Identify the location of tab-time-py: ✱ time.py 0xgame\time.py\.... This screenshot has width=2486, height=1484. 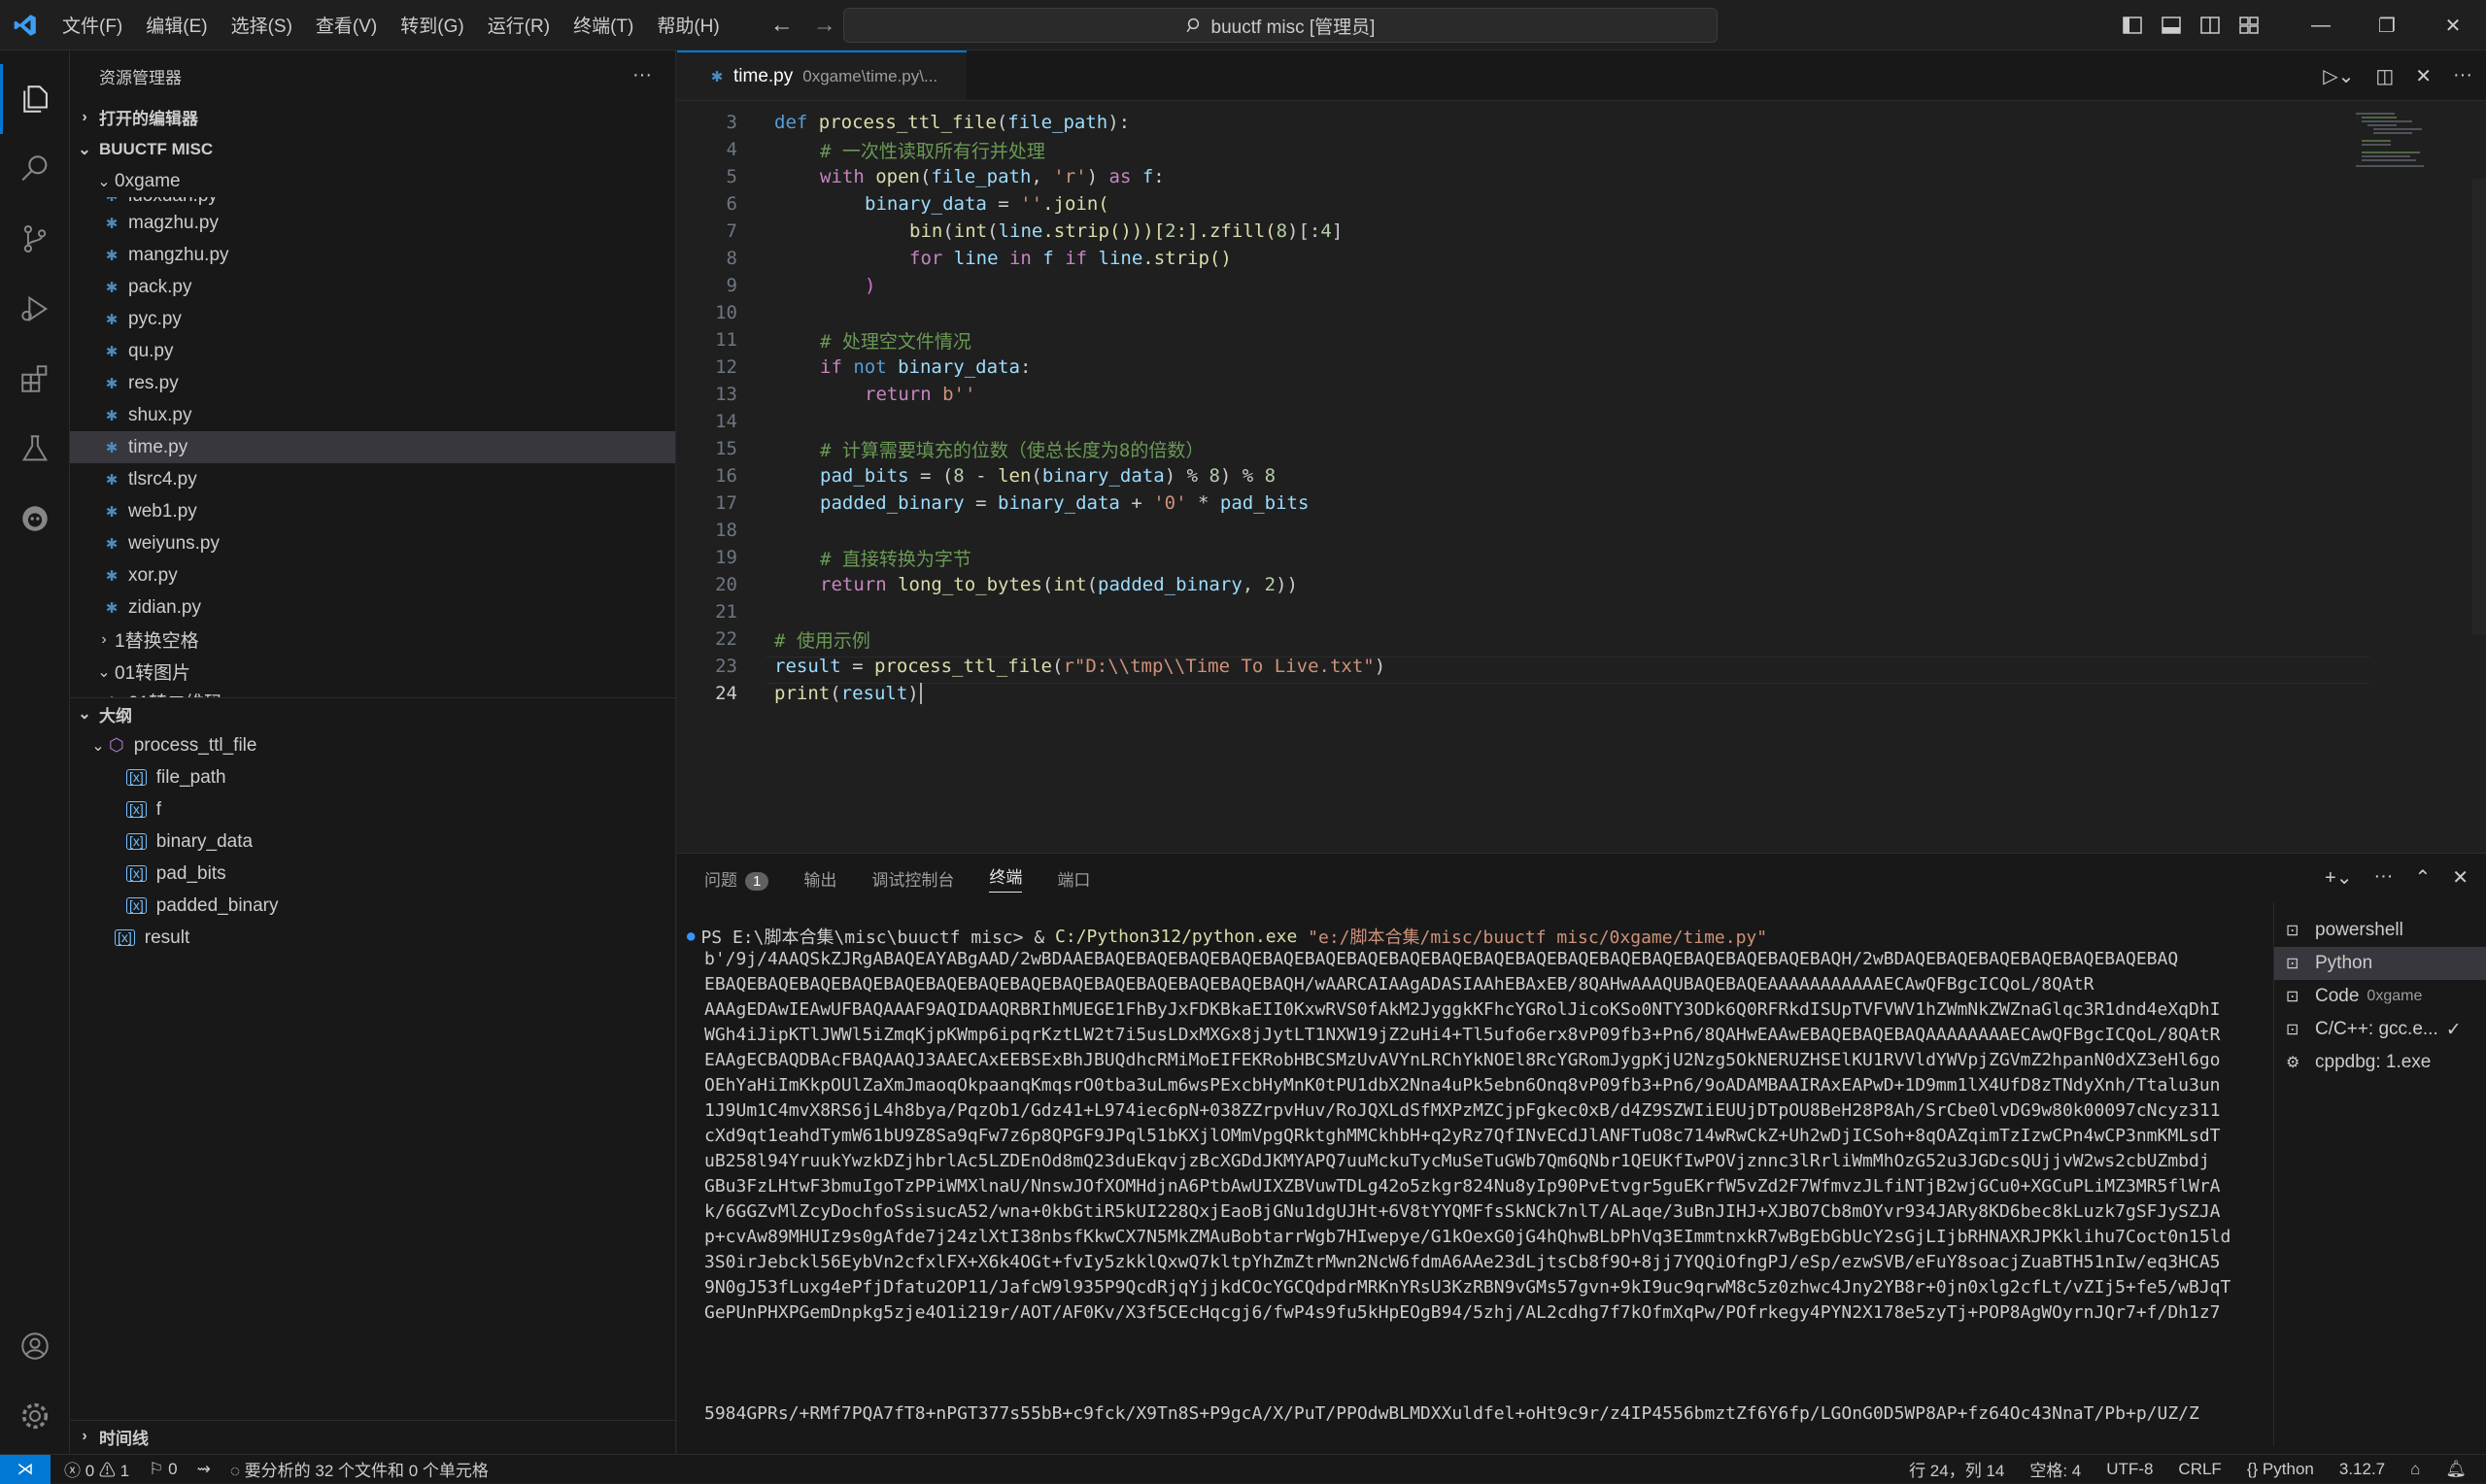
(822, 76).